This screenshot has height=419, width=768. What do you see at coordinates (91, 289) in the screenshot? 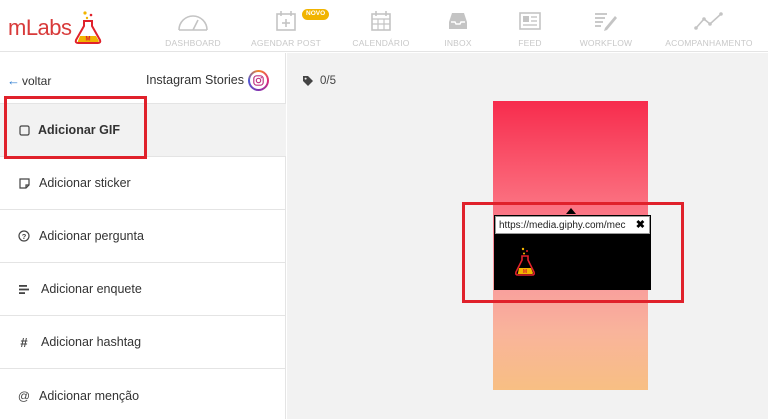
I see `sidebar-item-label: Adicionar enquete` at bounding box center [91, 289].